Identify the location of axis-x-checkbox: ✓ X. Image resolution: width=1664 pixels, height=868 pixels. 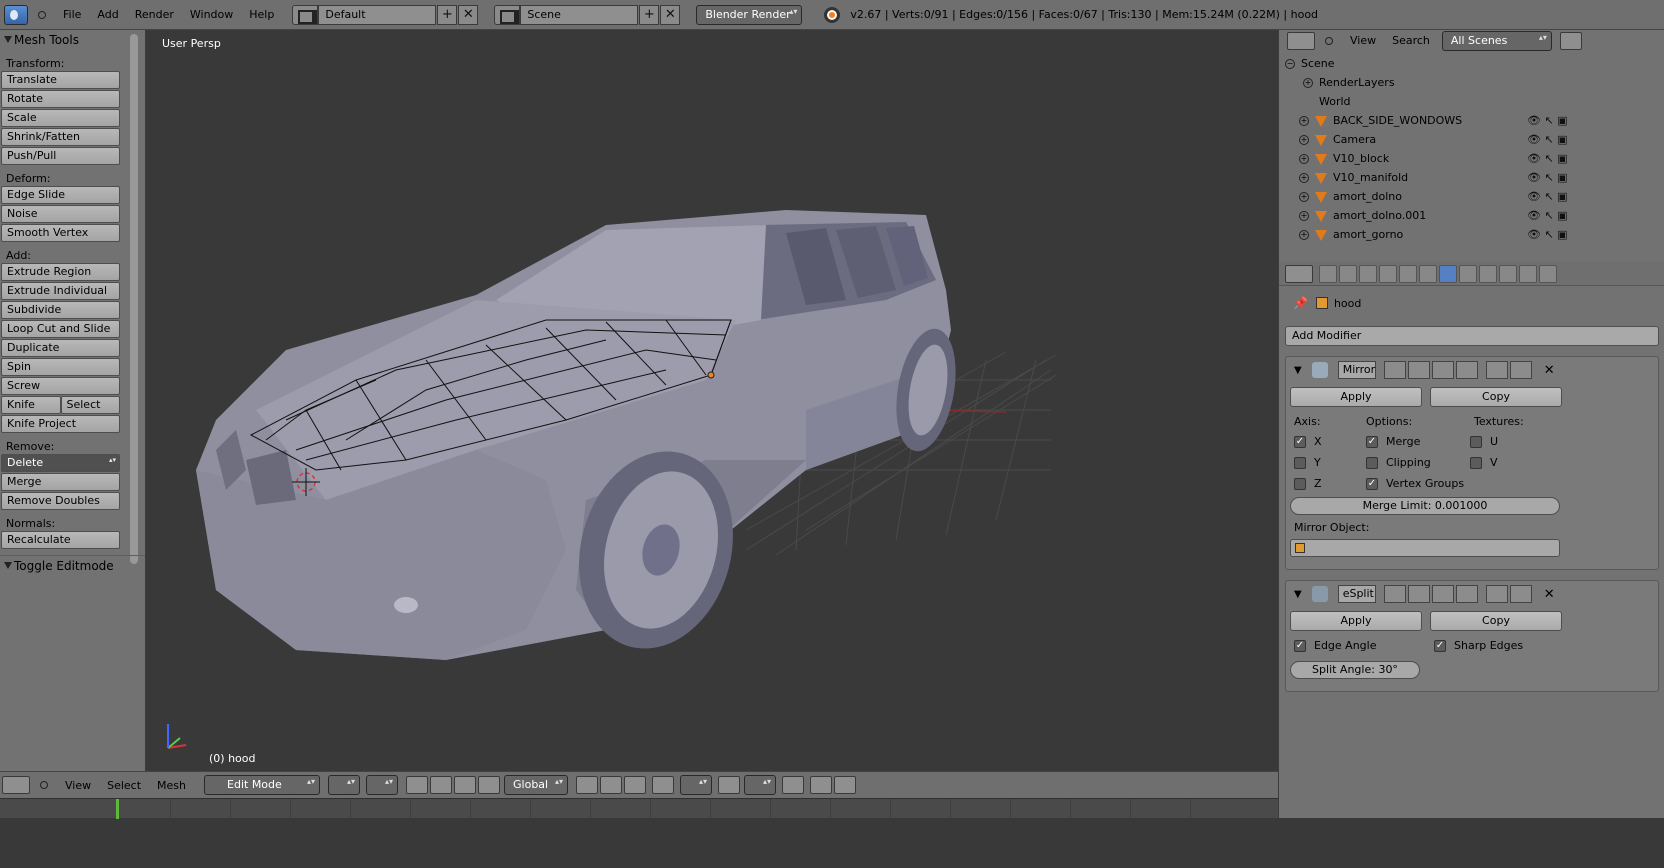
(1308, 441).